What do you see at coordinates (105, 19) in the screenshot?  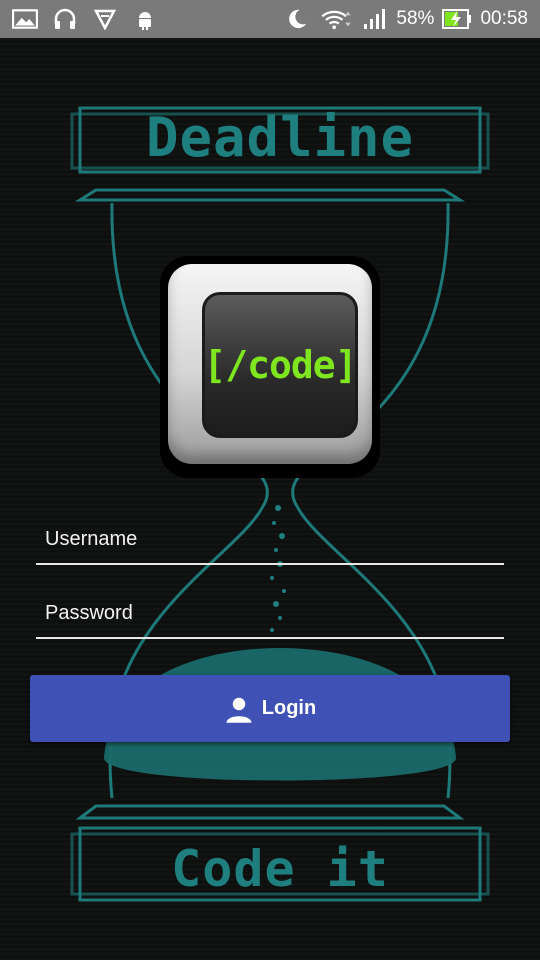 I see `vlc-cone-icon` at bounding box center [105, 19].